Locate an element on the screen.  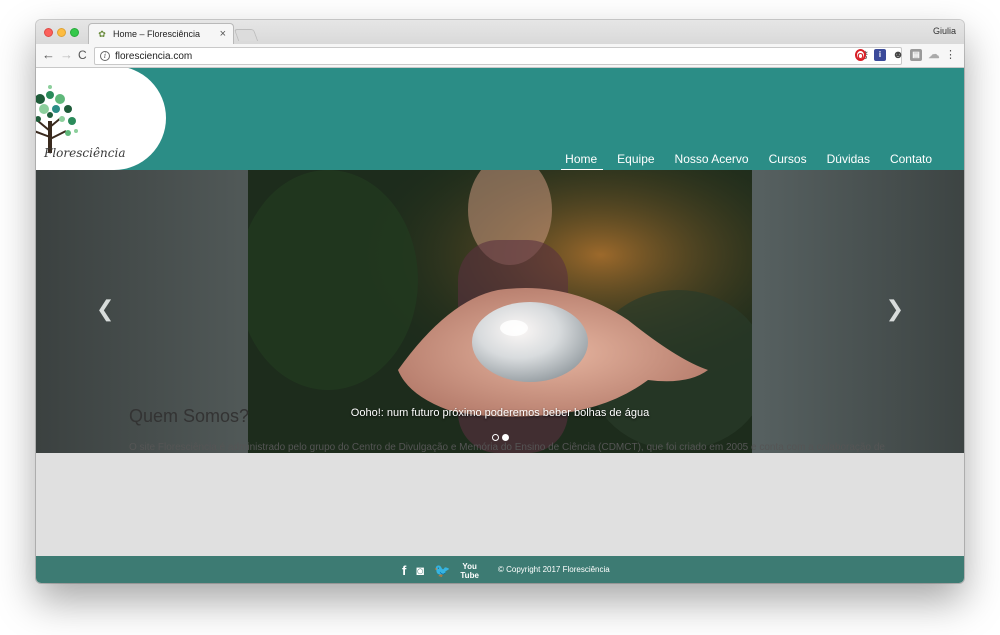
nav-item-cursos: Cursos is located at coordinates (788, 159).